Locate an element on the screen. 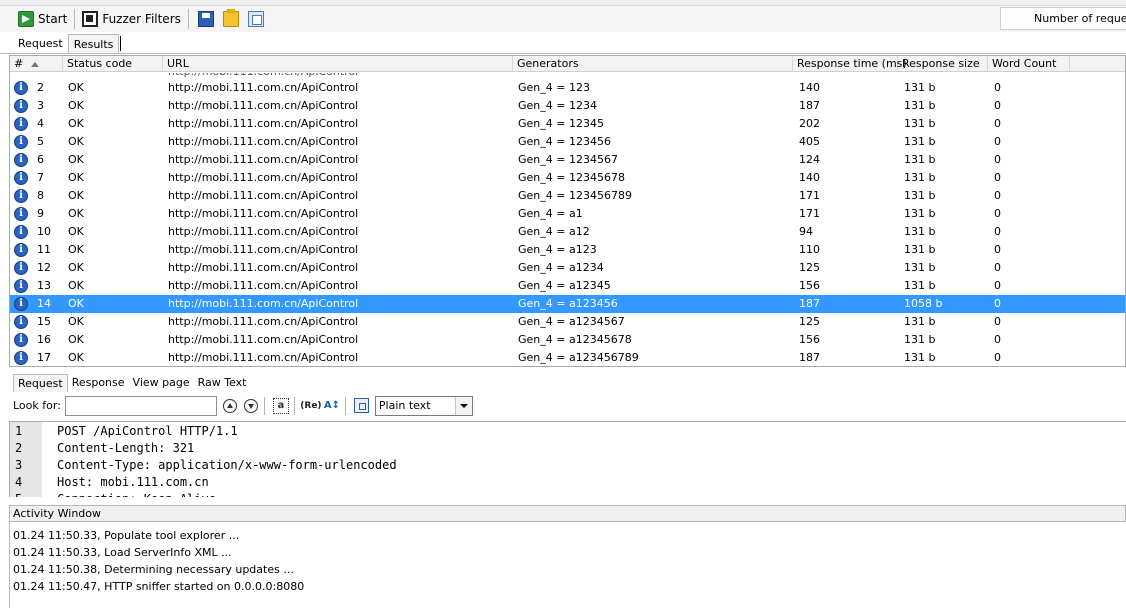 Image resolution: width=1126 pixels, height=608 pixels. find-previous-button is located at coordinates (230, 406).